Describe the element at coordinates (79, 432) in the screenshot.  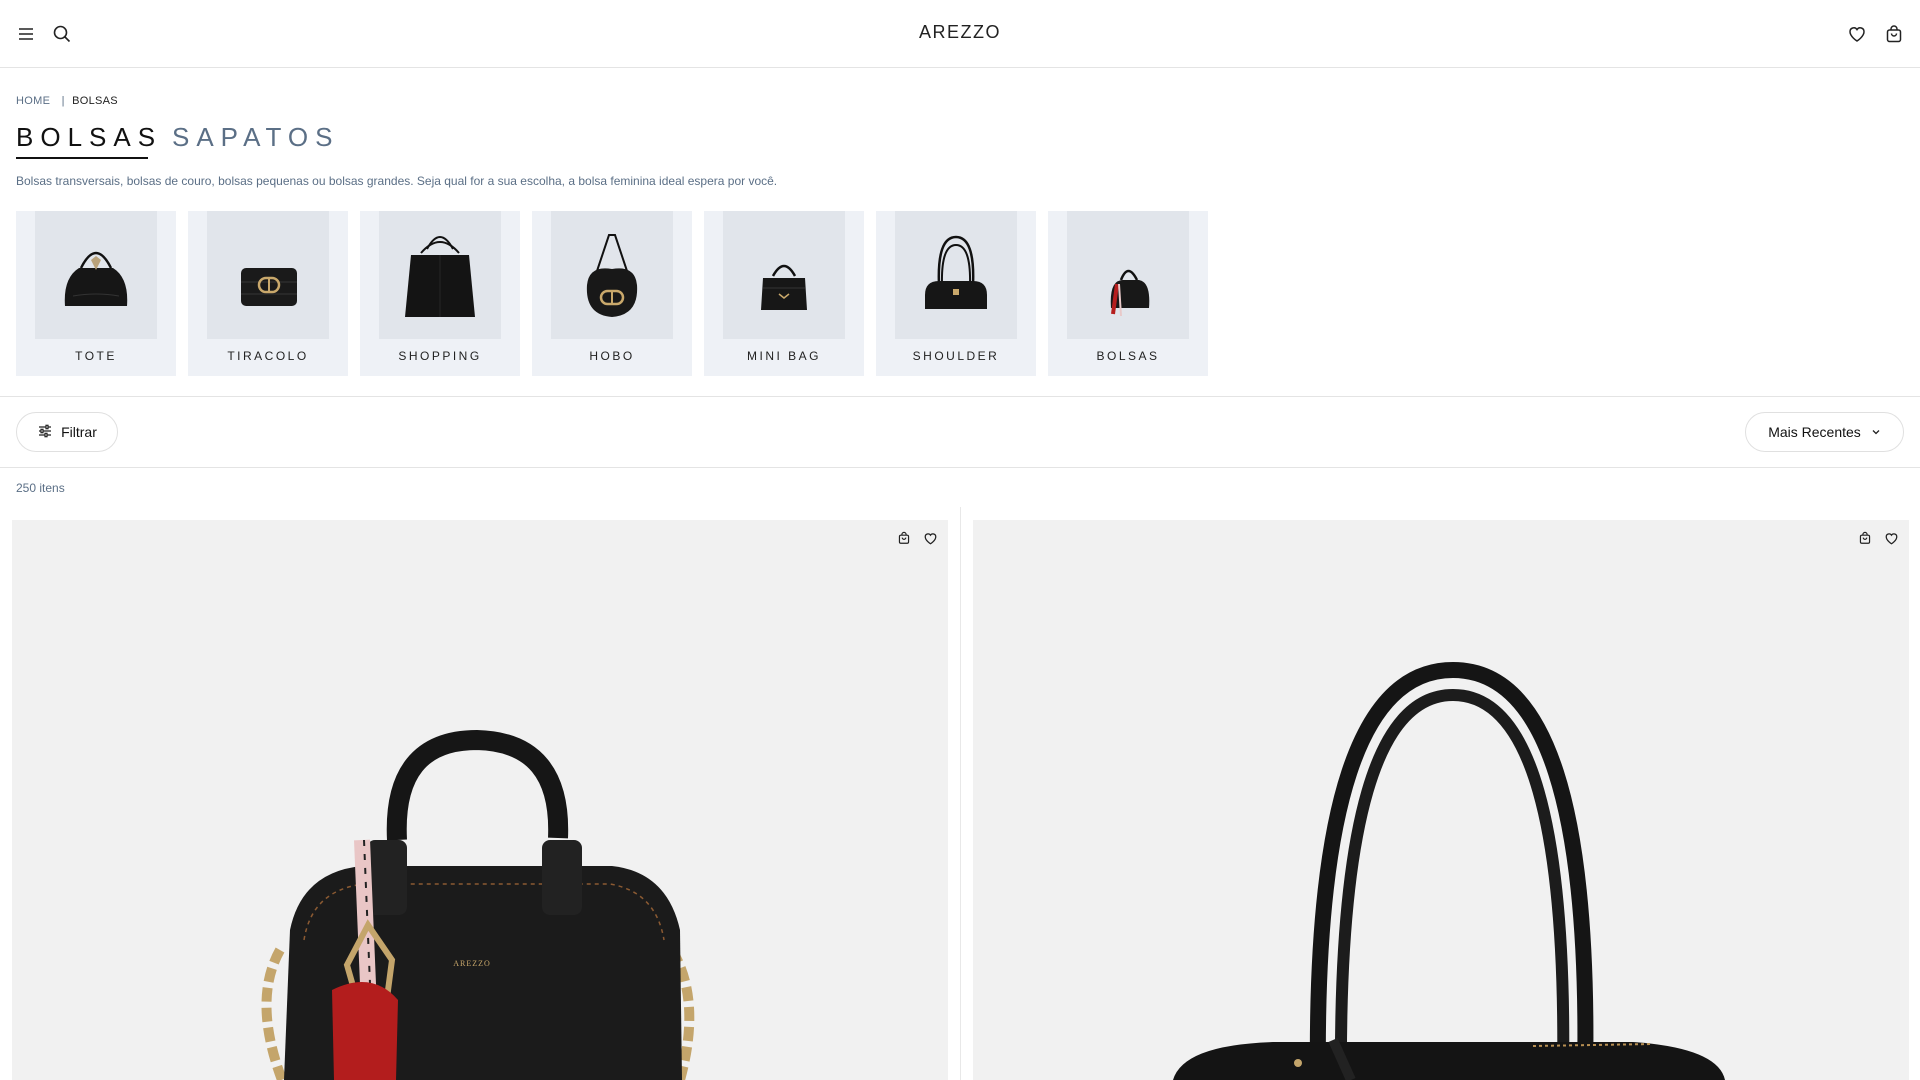
I see `filter-label: Filtrar` at that location.